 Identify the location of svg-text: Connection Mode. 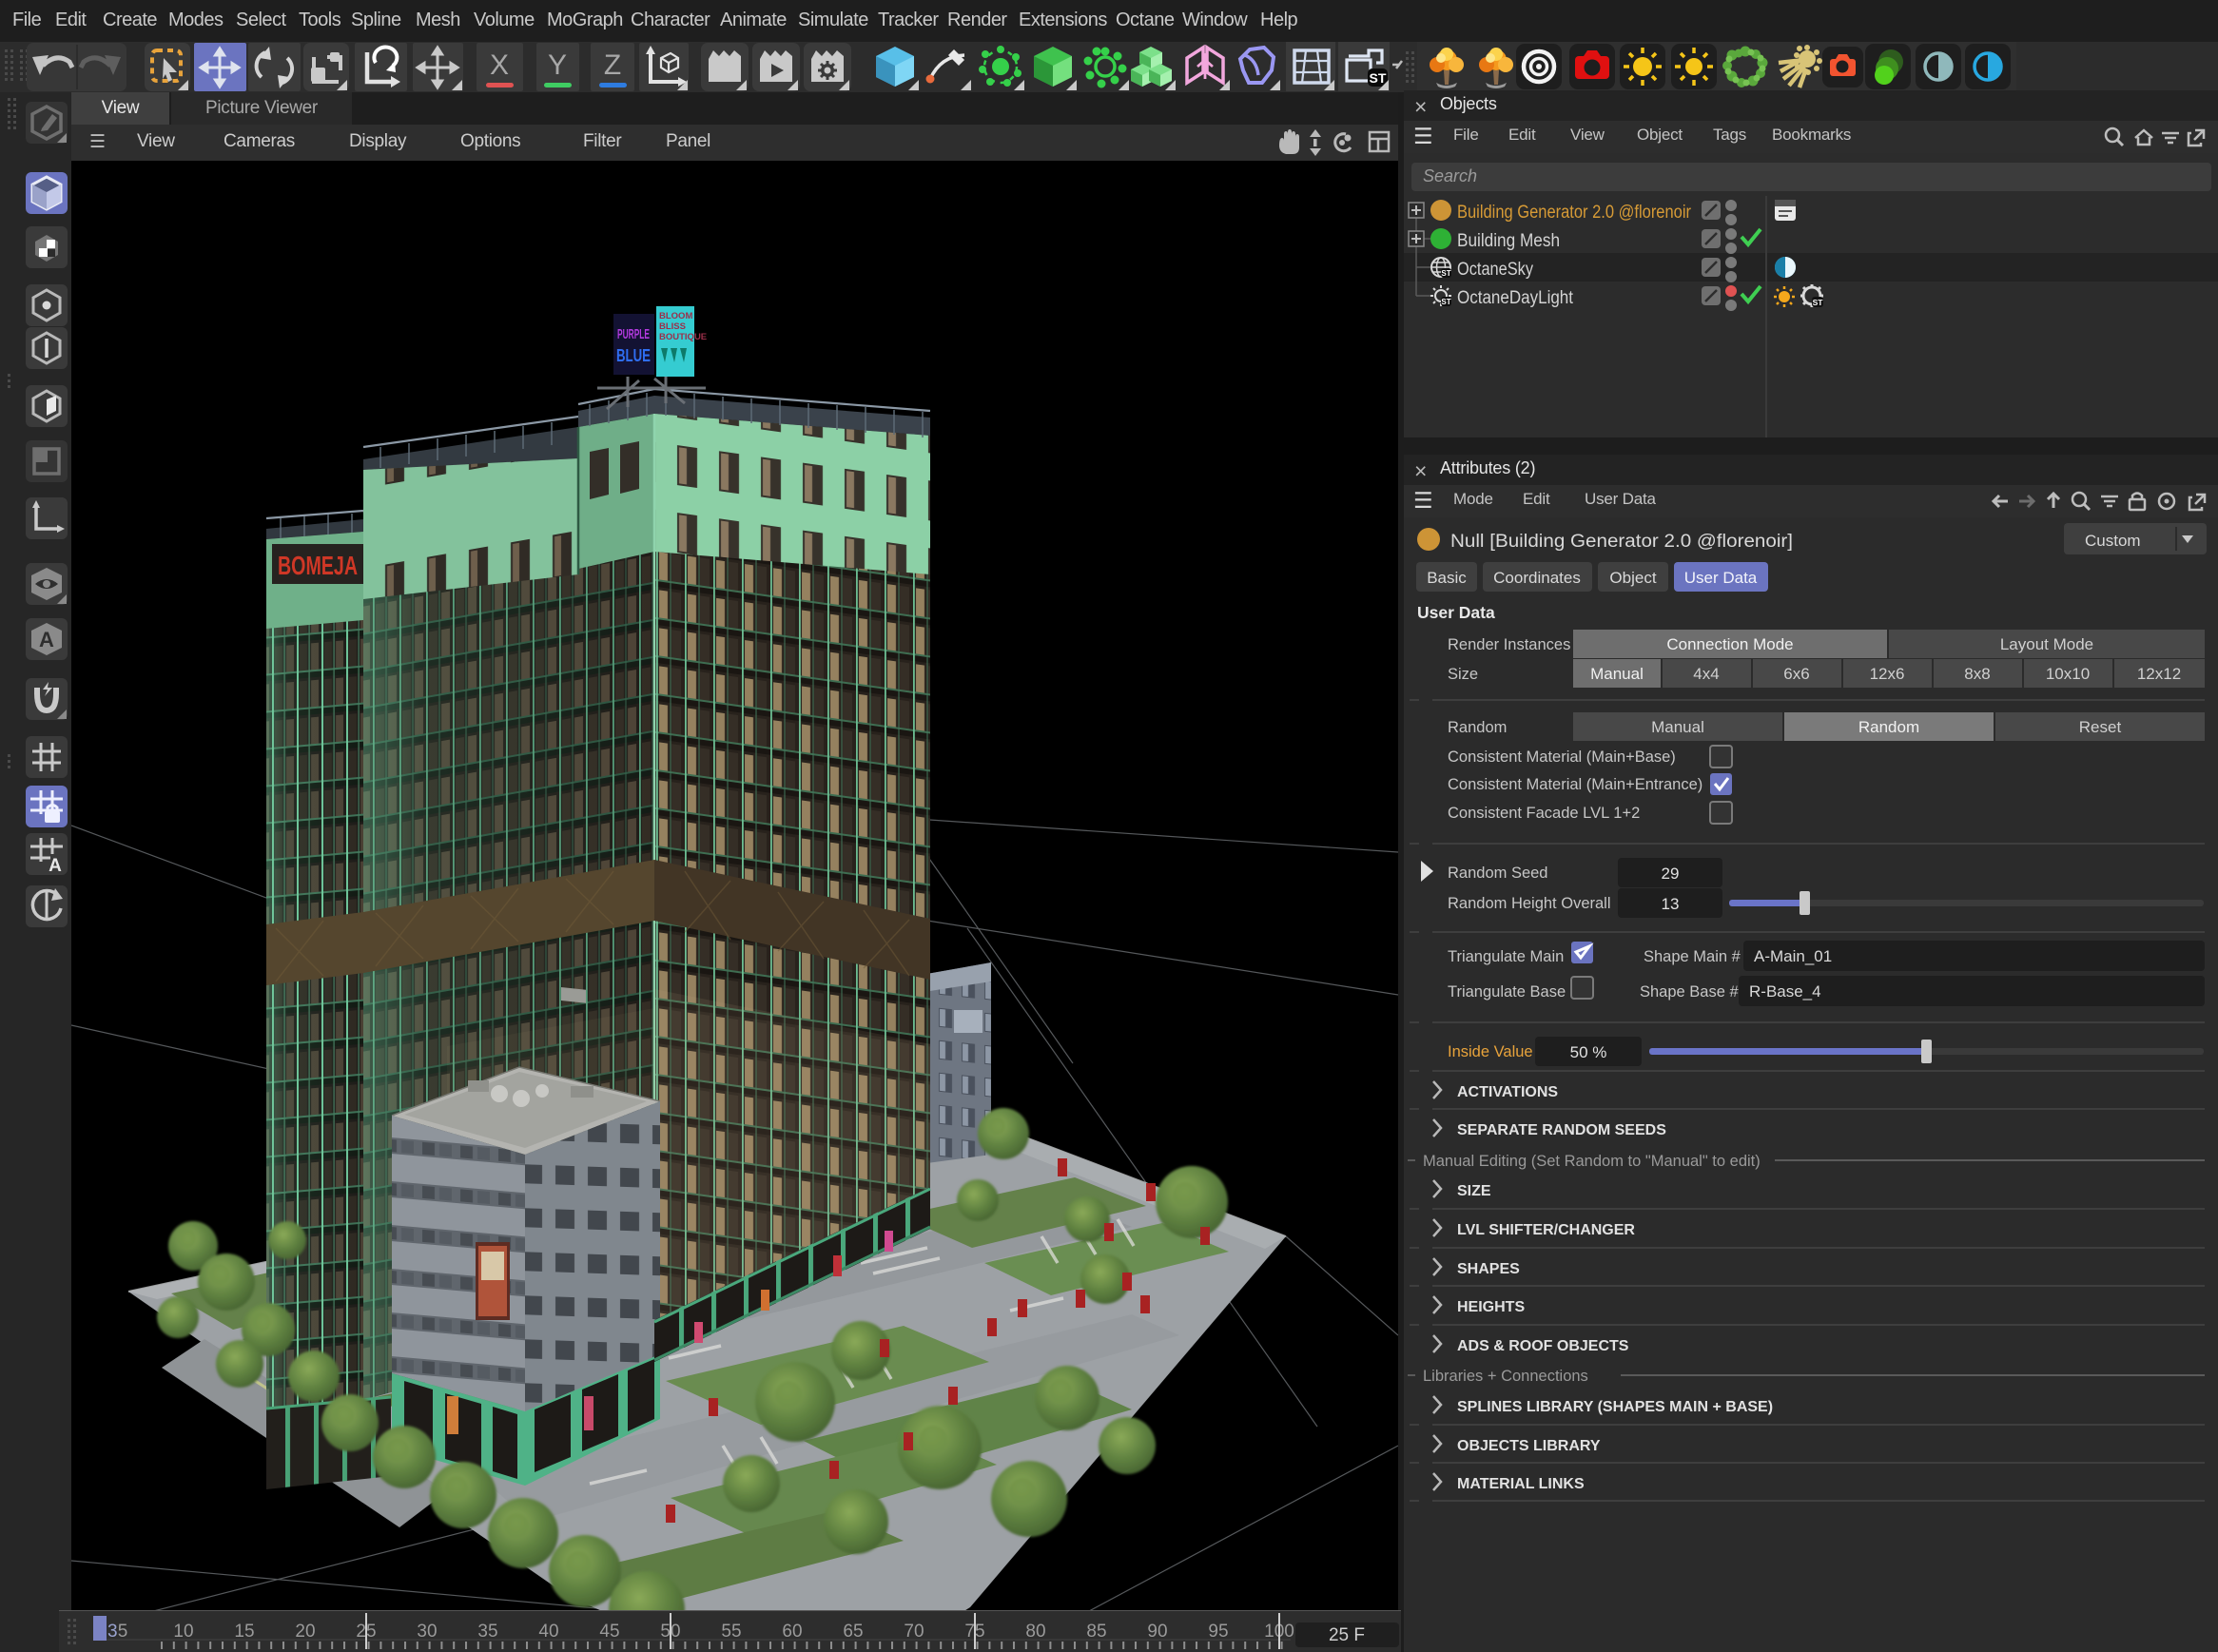
(1729, 644).